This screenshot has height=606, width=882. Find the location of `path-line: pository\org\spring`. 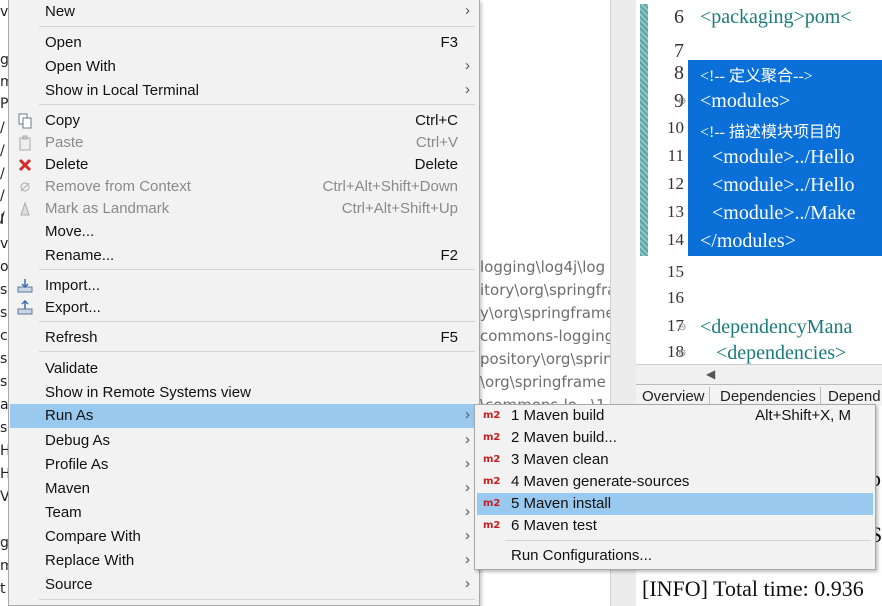

path-line: pository\org\spring is located at coordinates (545, 359).